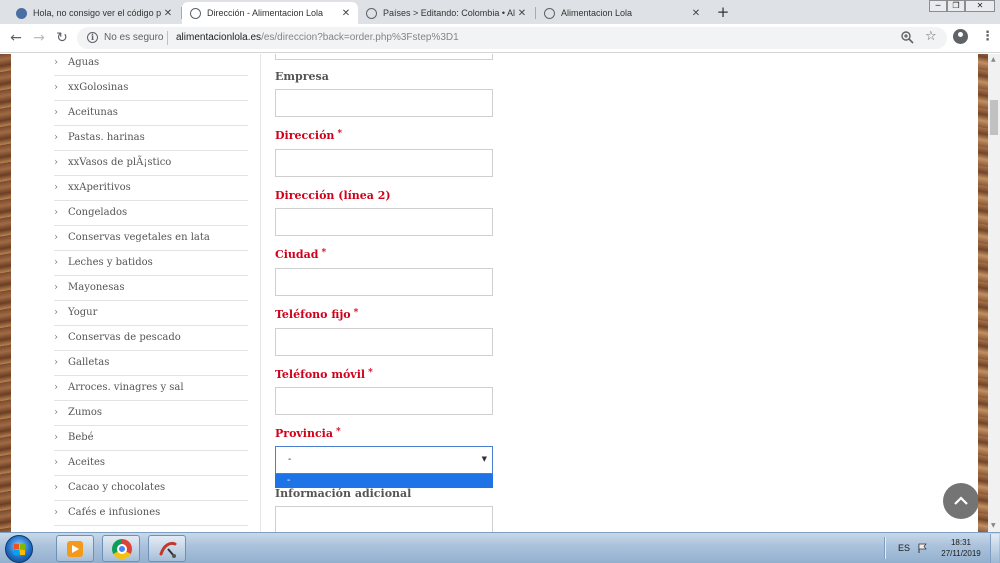  I want to click on telefono-fijo-input, so click(384, 342).